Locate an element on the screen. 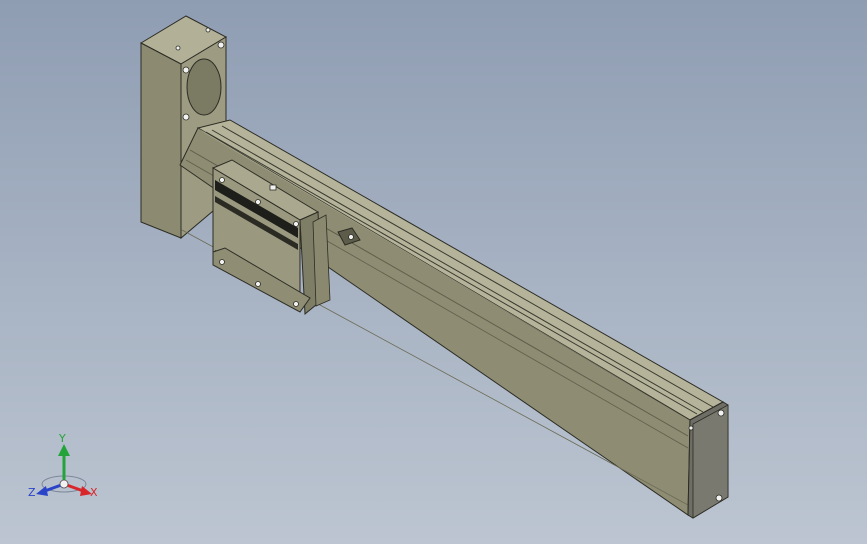  motor-bore is located at coordinates (204, 87).